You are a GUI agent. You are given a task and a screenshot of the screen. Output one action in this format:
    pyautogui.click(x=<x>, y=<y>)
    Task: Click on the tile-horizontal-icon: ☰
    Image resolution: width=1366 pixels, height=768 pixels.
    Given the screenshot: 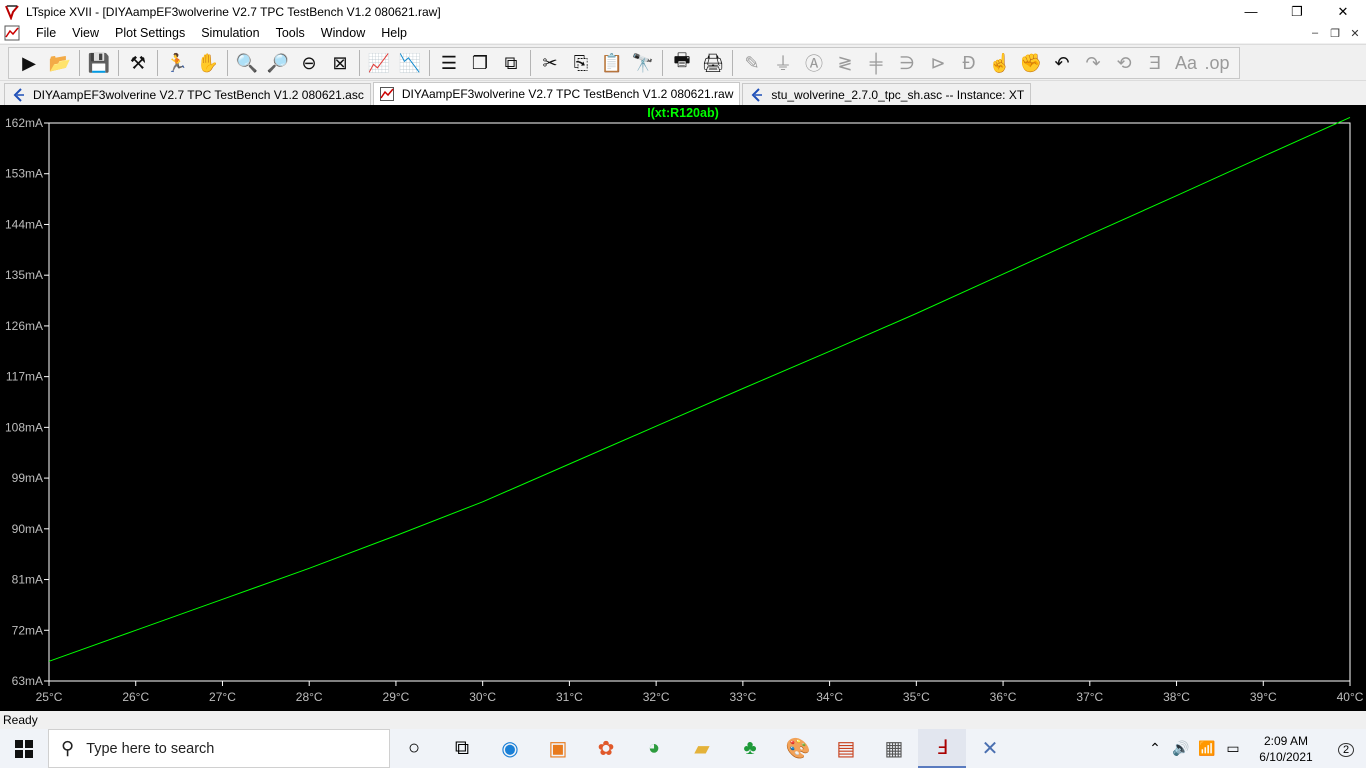 What is the action you would take?
    pyautogui.click(x=449, y=63)
    